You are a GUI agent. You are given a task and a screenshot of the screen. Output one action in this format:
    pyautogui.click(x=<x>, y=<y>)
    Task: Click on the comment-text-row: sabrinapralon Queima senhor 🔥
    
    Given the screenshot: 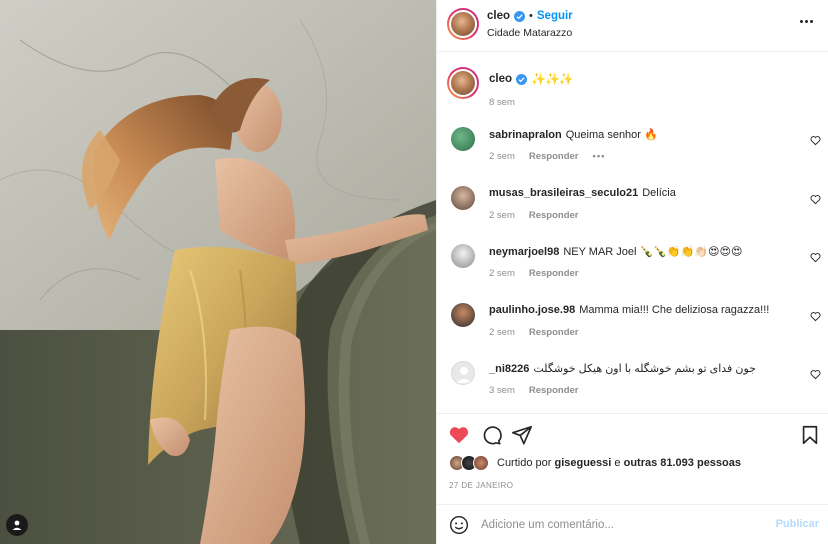 What is the action you would take?
    pyautogui.click(x=573, y=134)
    